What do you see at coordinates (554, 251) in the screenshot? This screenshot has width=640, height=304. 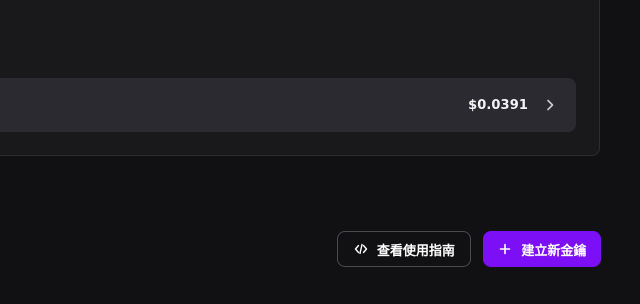 I see `create-key-label: 建立新金鑰` at bounding box center [554, 251].